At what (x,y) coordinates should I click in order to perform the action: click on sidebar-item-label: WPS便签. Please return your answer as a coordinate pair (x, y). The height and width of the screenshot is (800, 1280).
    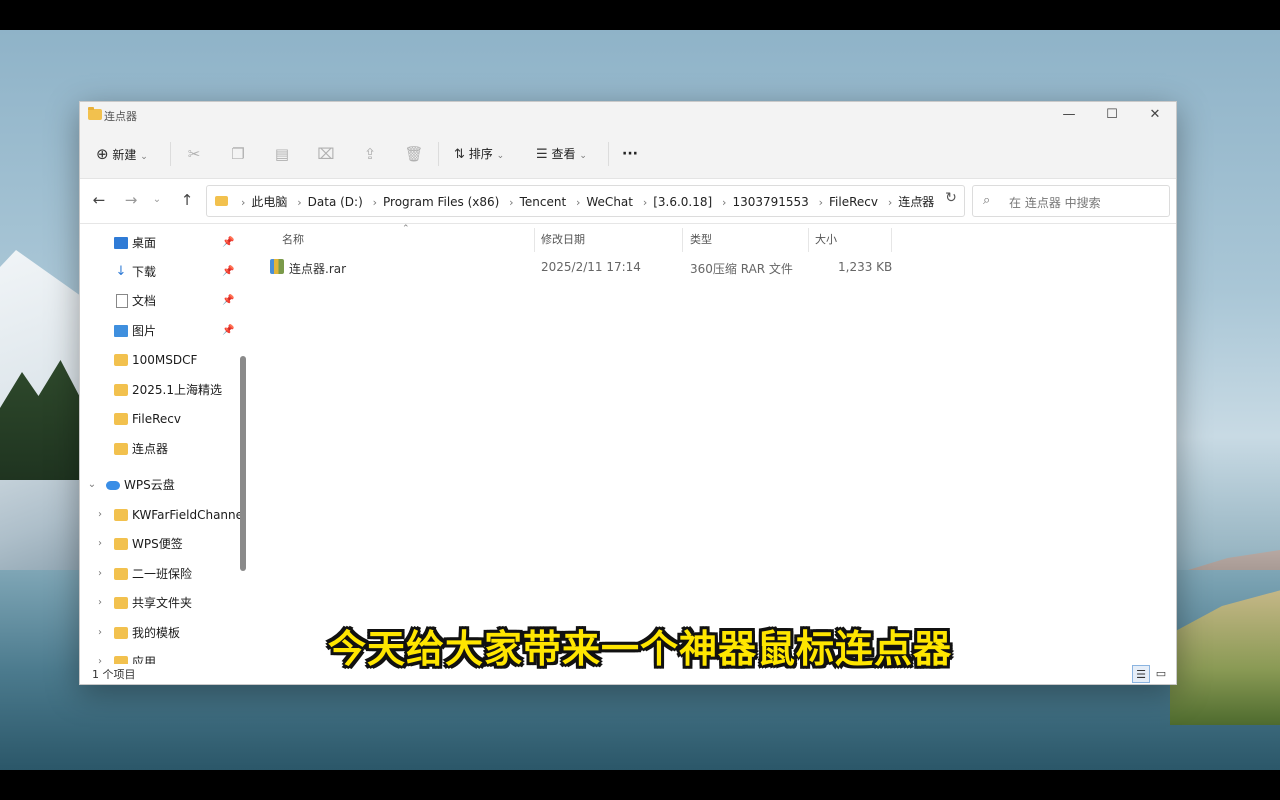
    Looking at the image, I should click on (157, 544).